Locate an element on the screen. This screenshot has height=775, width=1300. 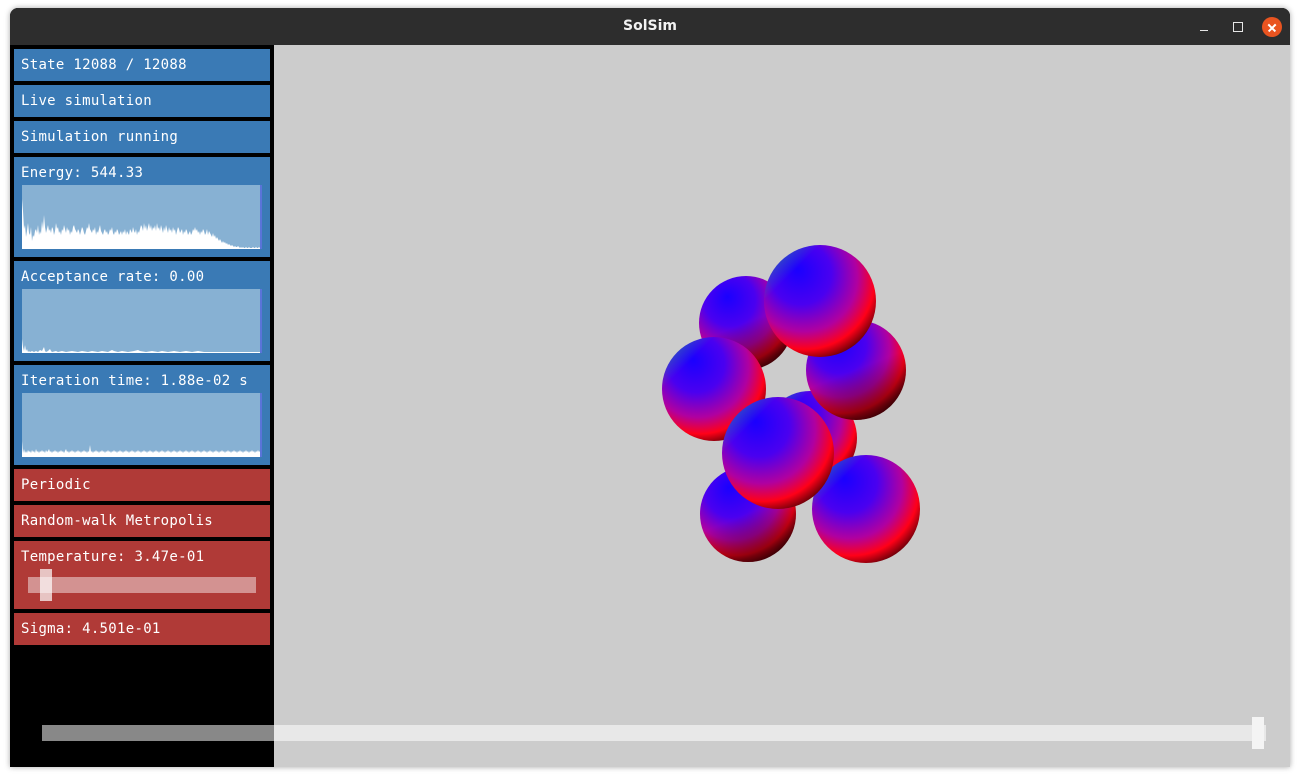
title-bar: SolSim is located at coordinates (650, 26).